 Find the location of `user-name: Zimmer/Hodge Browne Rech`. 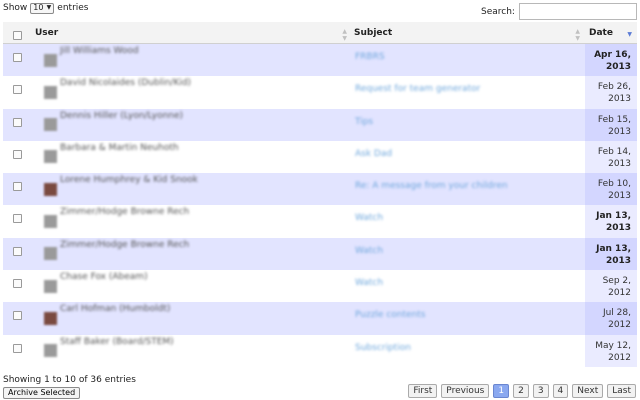

user-name: Zimmer/Hodge Browne Rech is located at coordinates (125, 212).